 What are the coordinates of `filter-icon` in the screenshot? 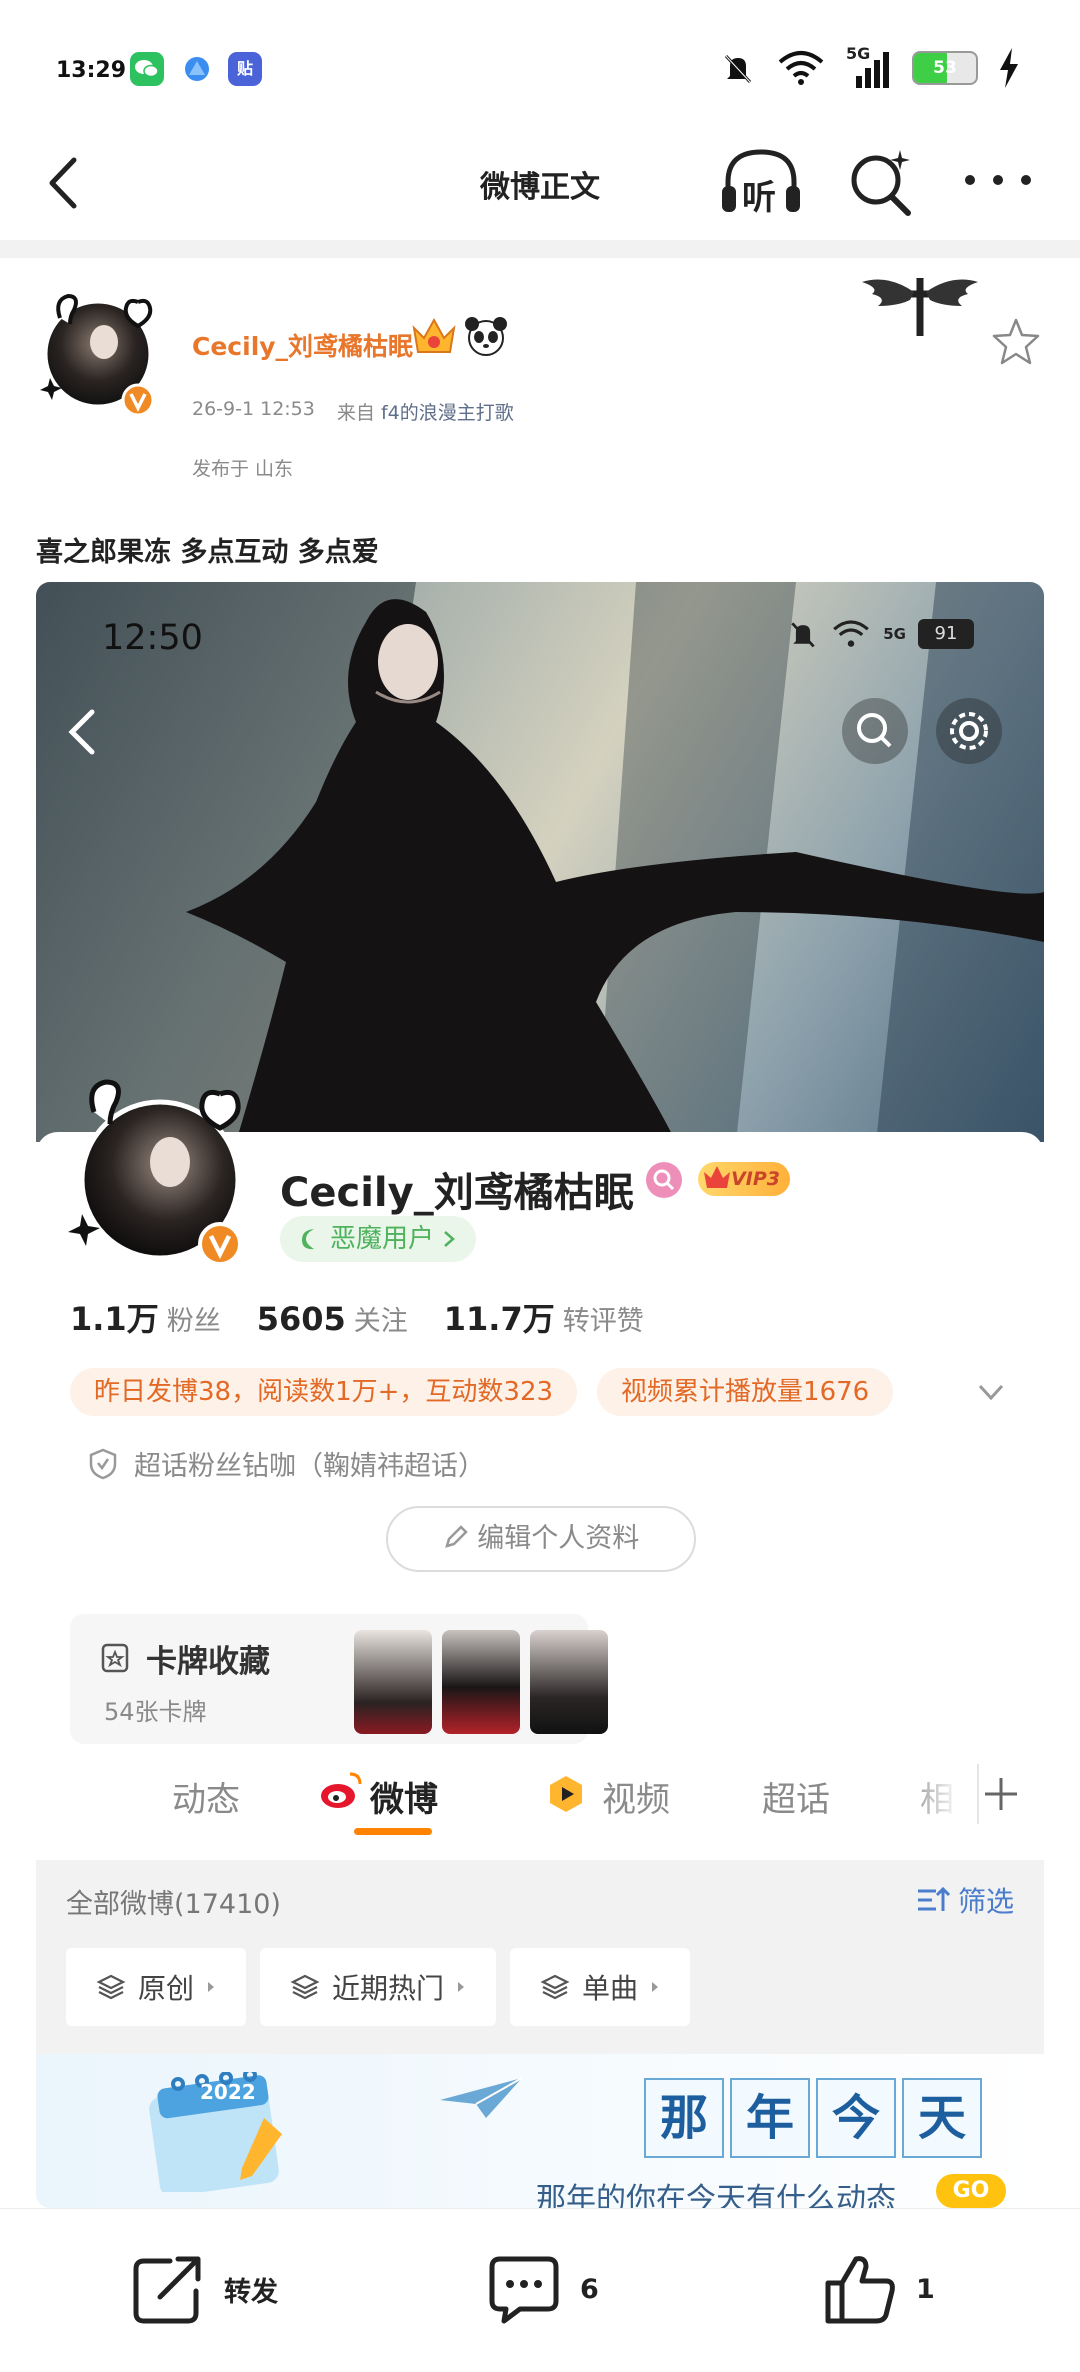 It's located at (933, 1898).